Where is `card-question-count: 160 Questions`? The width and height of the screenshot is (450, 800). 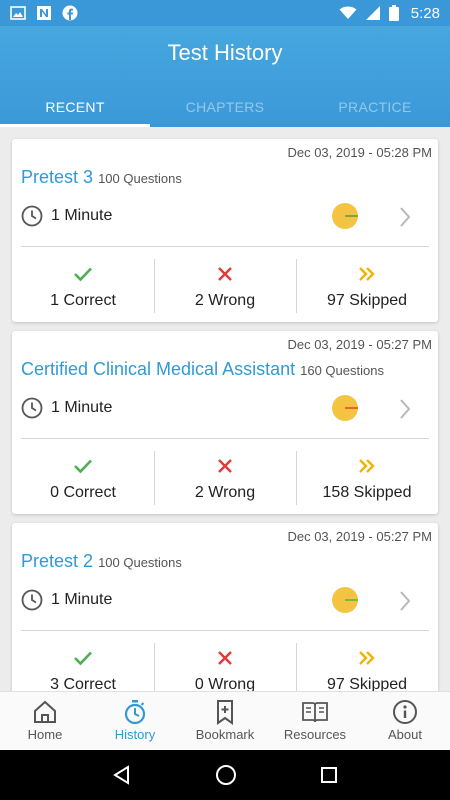 card-question-count: 160 Questions is located at coordinates (342, 370).